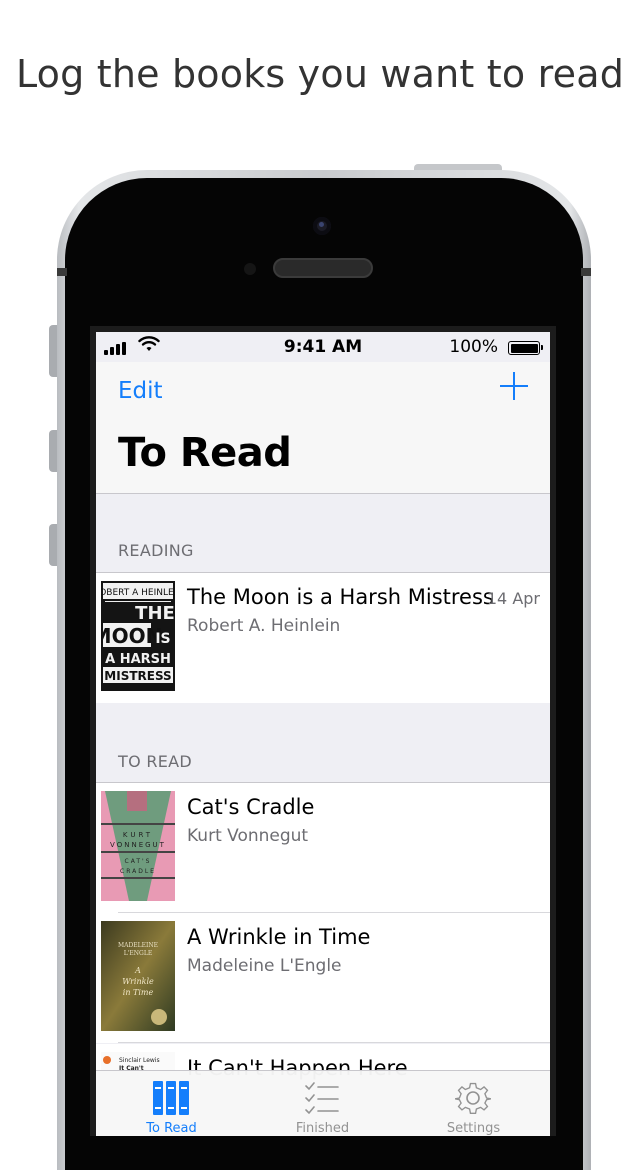 This screenshot has width=640, height=1170. Describe the element at coordinates (473, 1128) in the screenshot. I see `tab-label: Settings` at that location.